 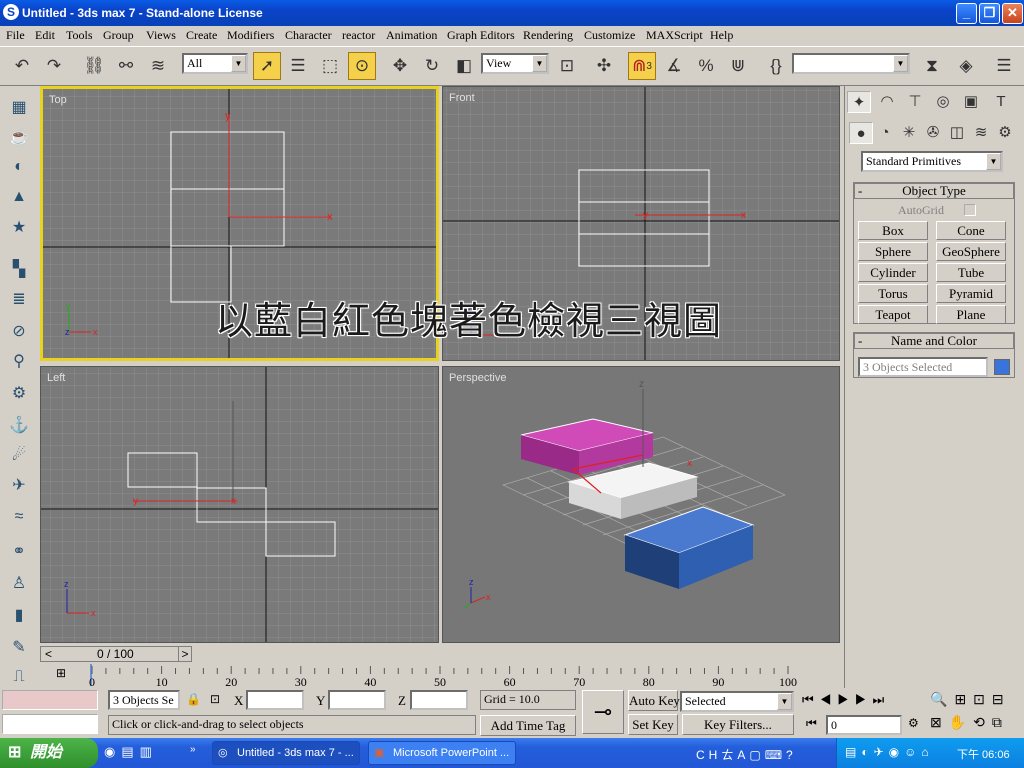 What do you see at coordinates (19, 227) in the screenshot?
I see `create-star-icon: ★` at bounding box center [19, 227].